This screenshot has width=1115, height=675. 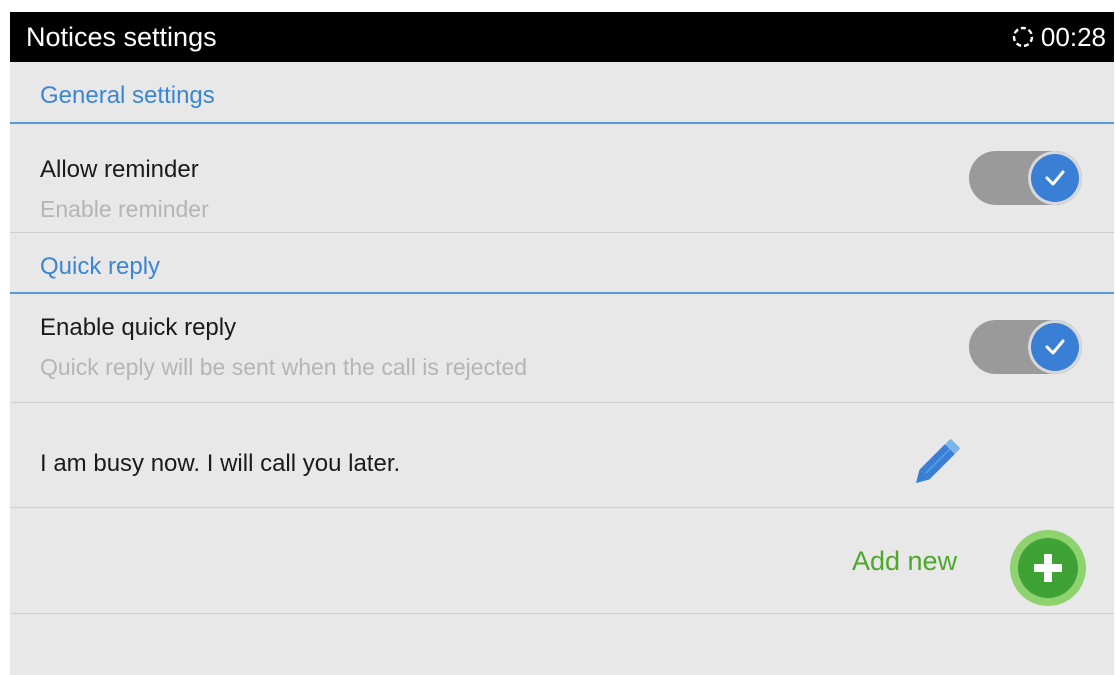 I want to click on plus-icon, so click(x=1048, y=568).